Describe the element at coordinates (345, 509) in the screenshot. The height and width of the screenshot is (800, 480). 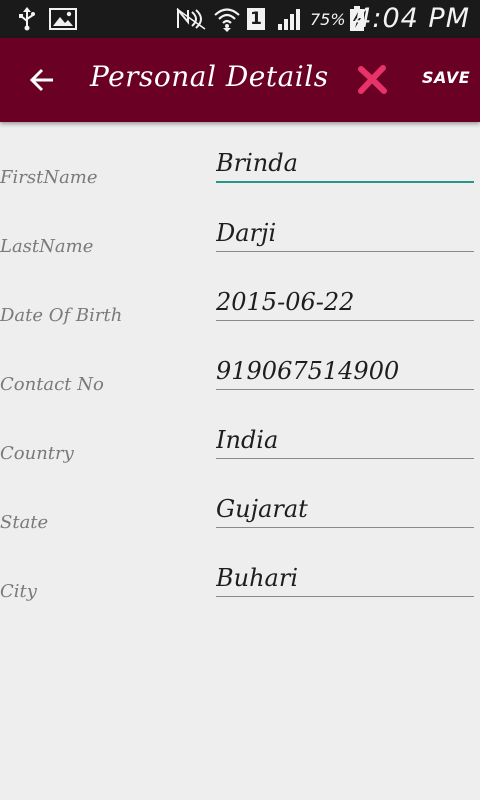
I see `state-input` at that location.